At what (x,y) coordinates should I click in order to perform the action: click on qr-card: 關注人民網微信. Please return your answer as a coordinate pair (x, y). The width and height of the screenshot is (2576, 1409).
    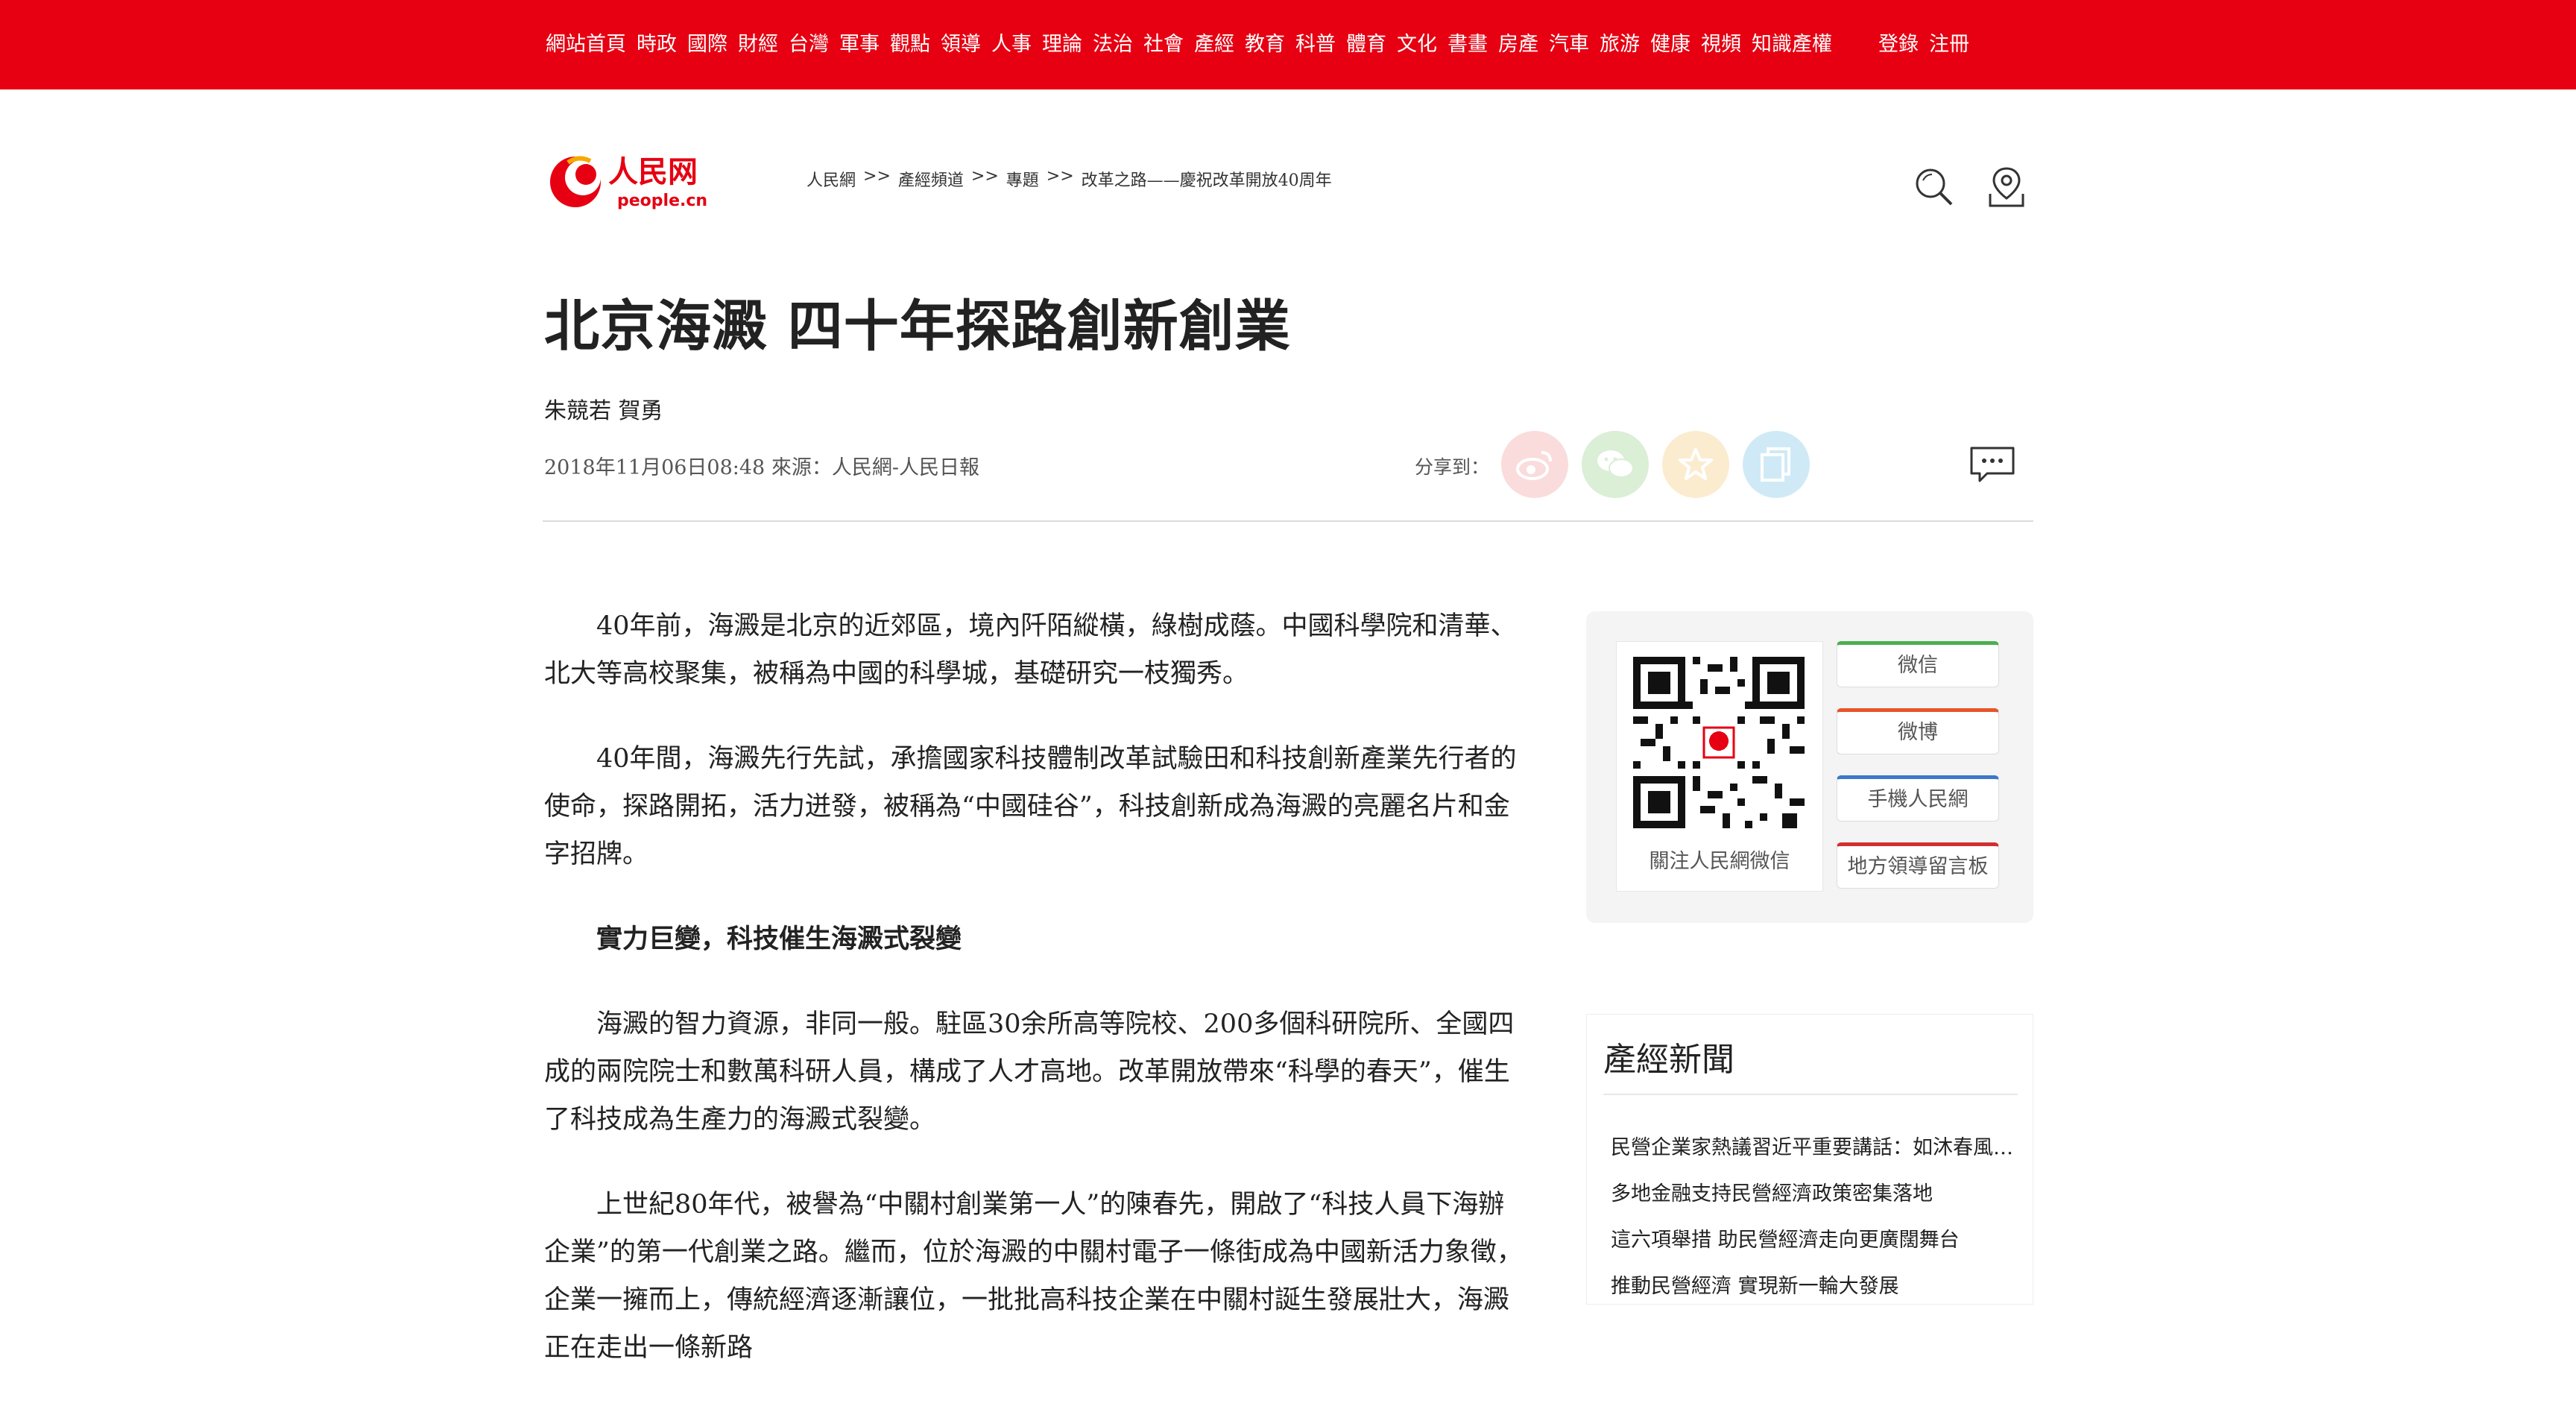
    Looking at the image, I should click on (1719, 767).